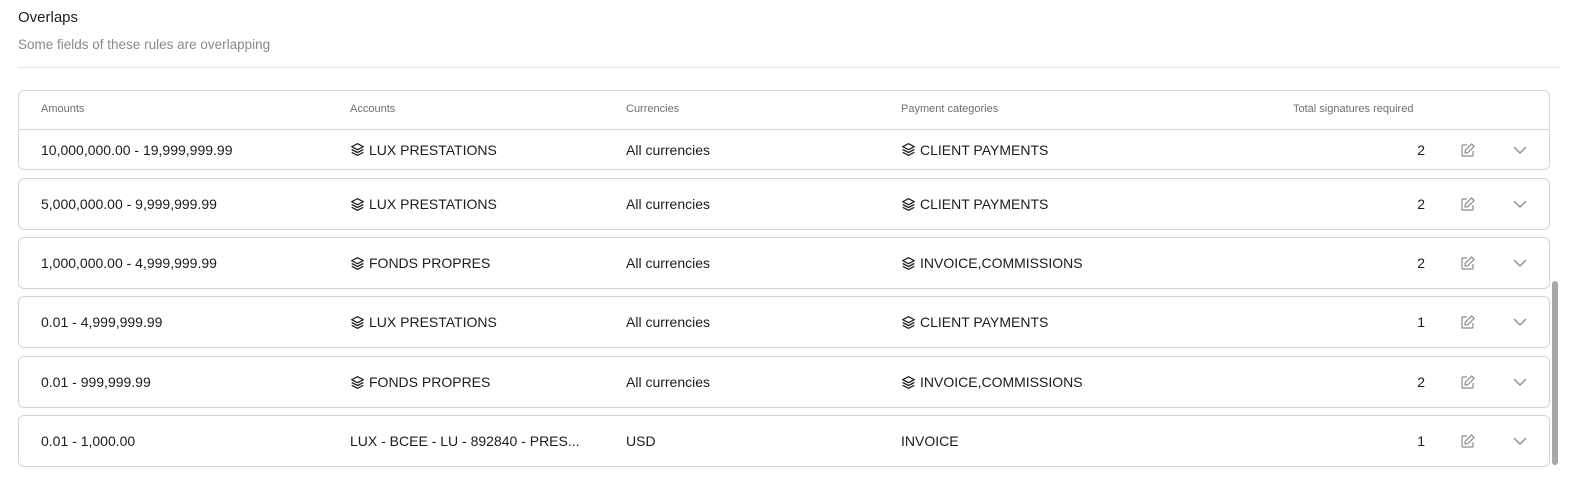  I want to click on amount-range: 0.01 - 1,000.00, so click(88, 441).